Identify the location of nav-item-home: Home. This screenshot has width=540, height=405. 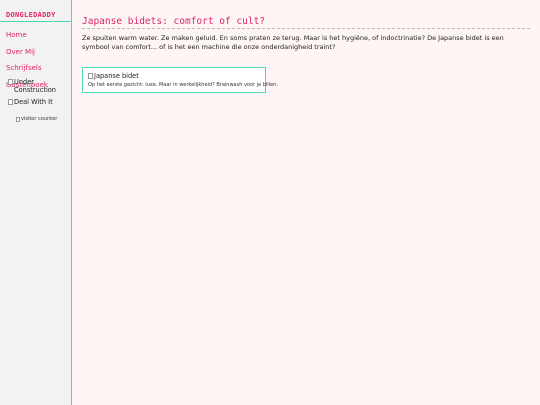
(27, 33).